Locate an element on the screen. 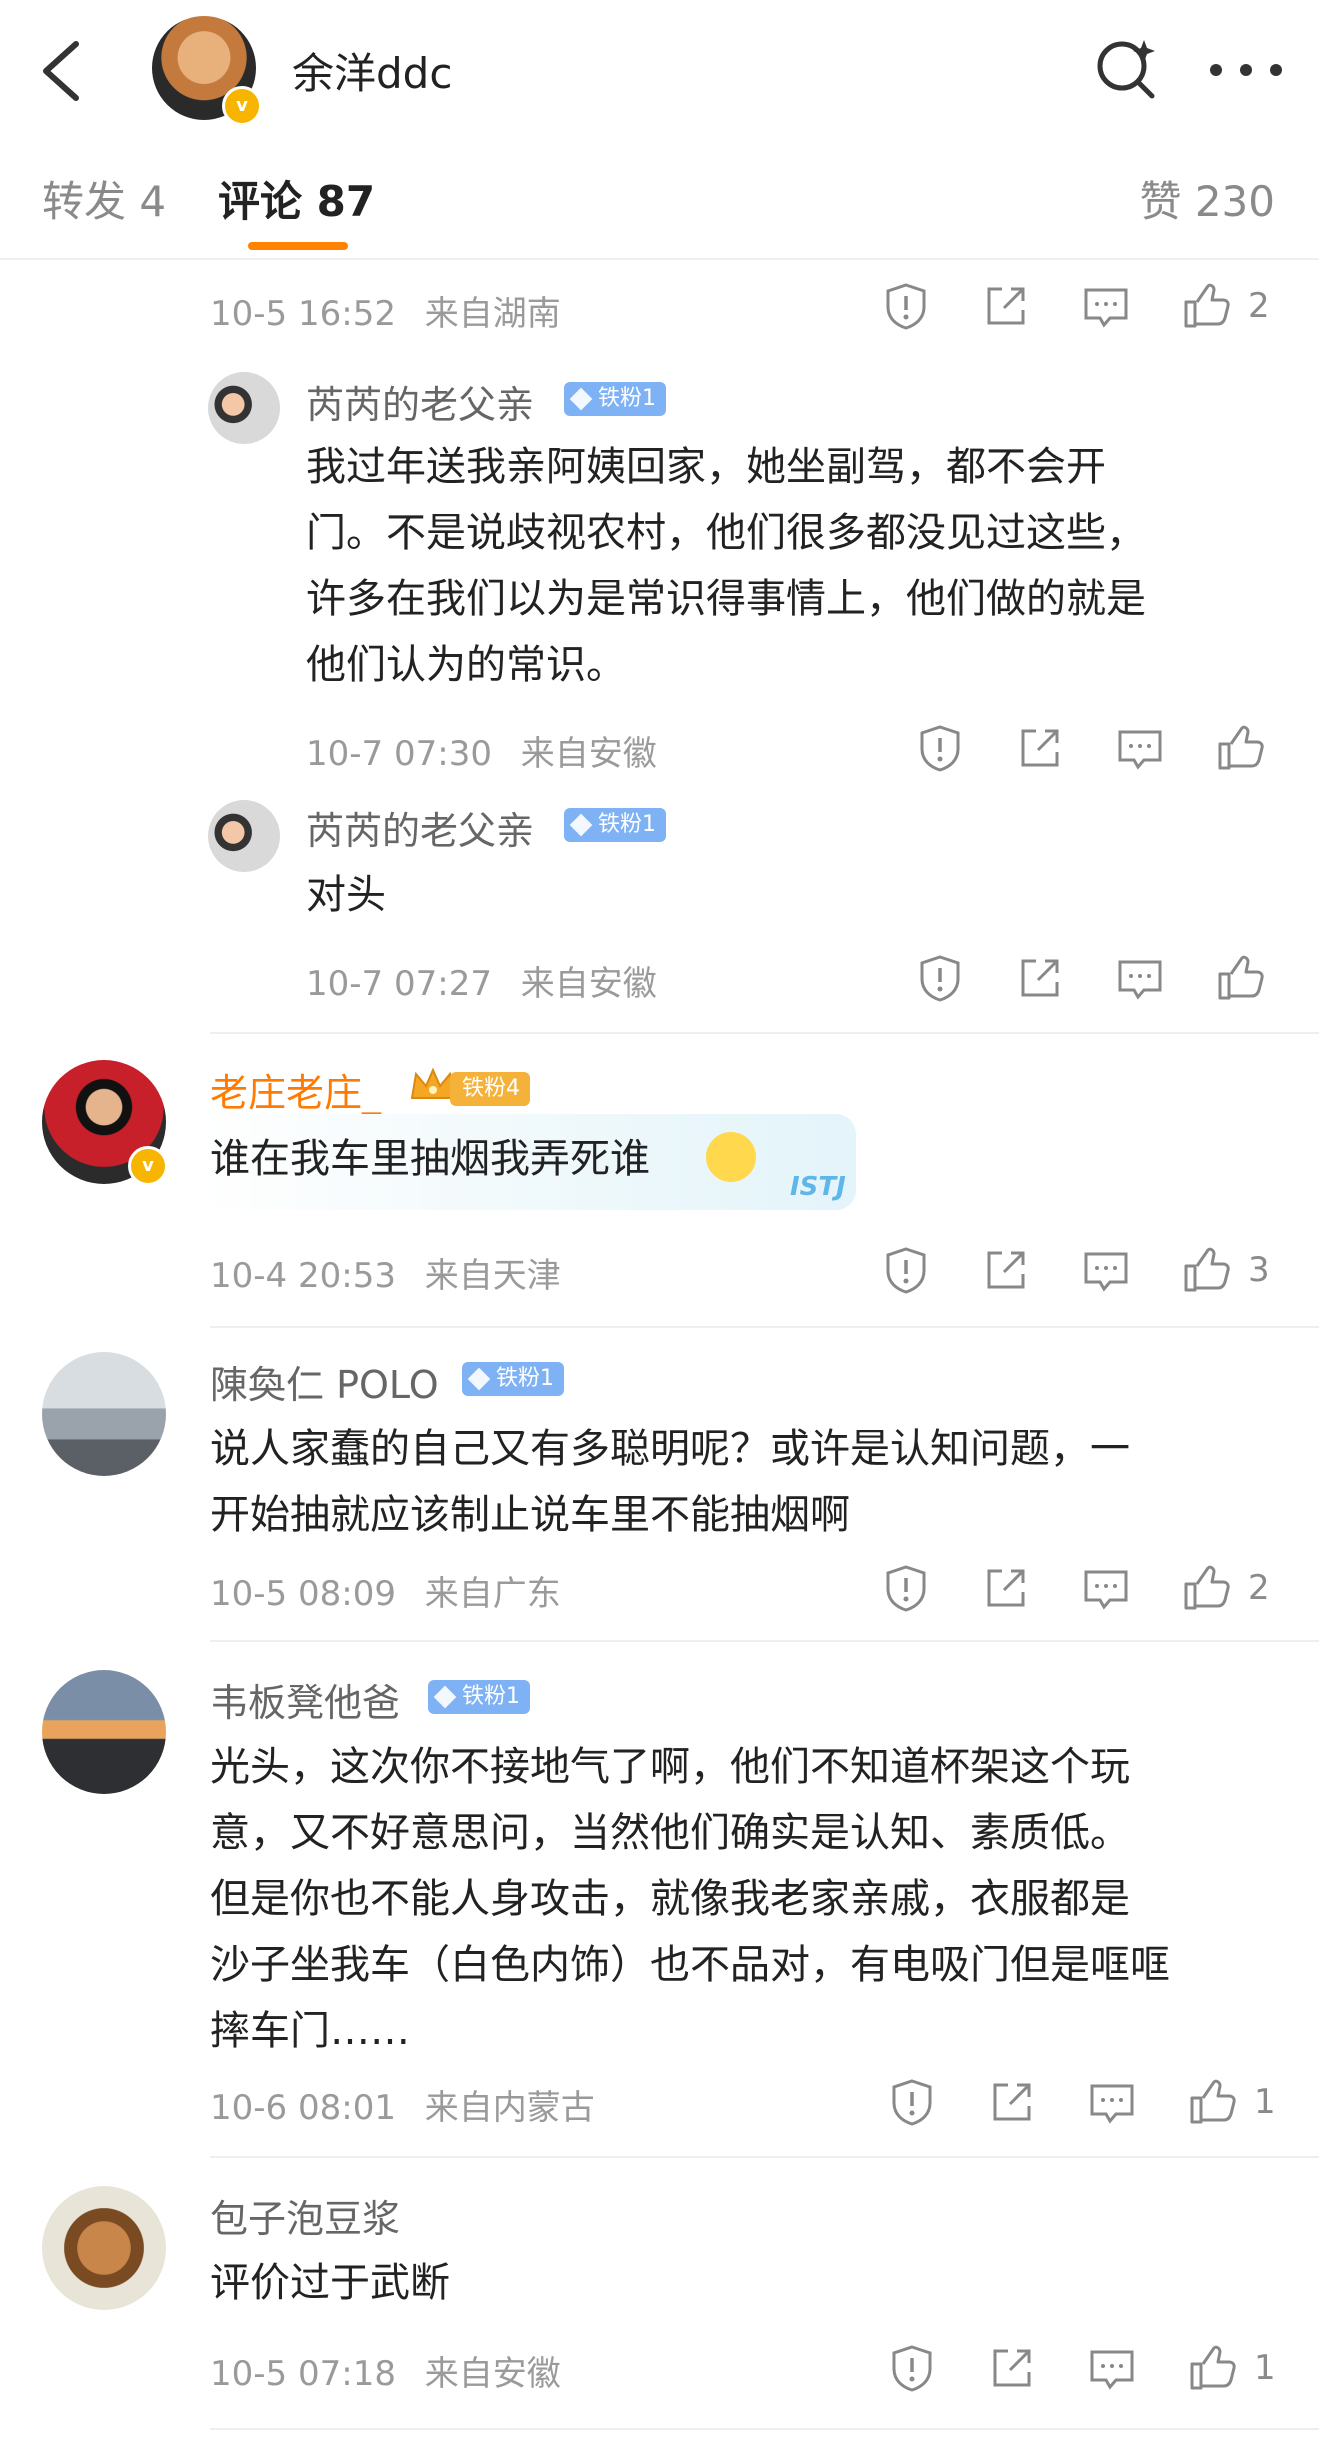 This screenshot has height=2452, width=1319. comment-actions: 3 is located at coordinates (1080, 1272).